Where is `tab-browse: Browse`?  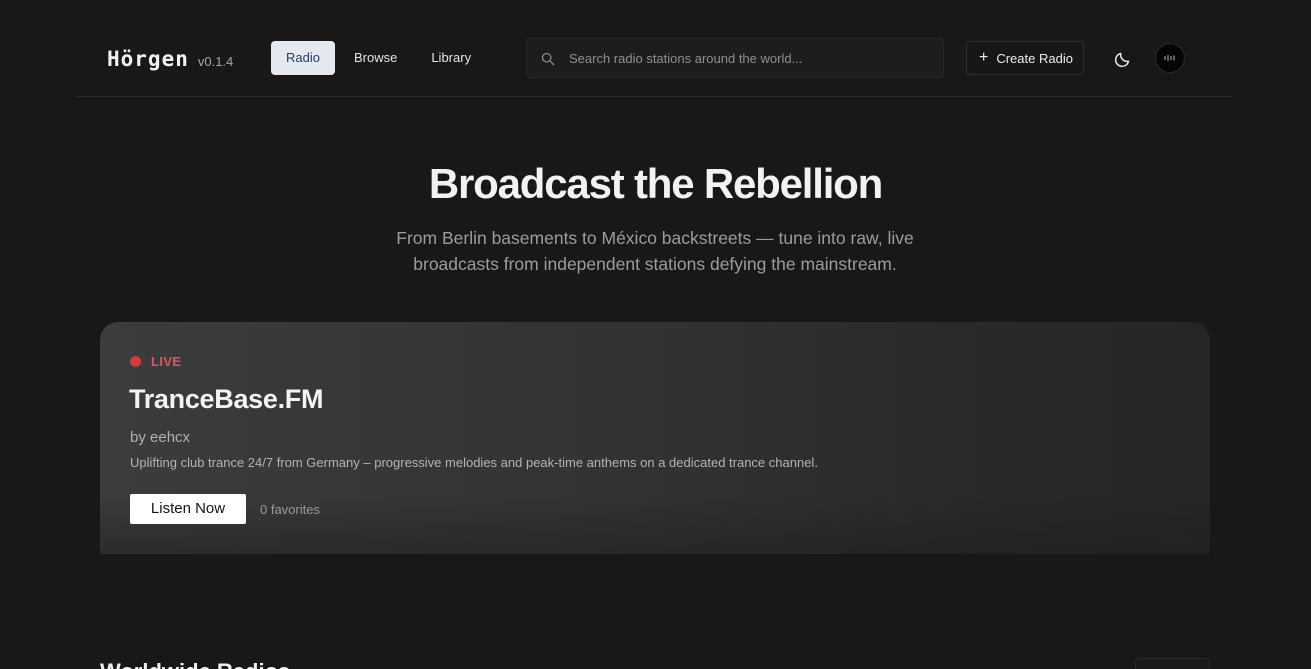 tab-browse: Browse is located at coordinates (375, 58).